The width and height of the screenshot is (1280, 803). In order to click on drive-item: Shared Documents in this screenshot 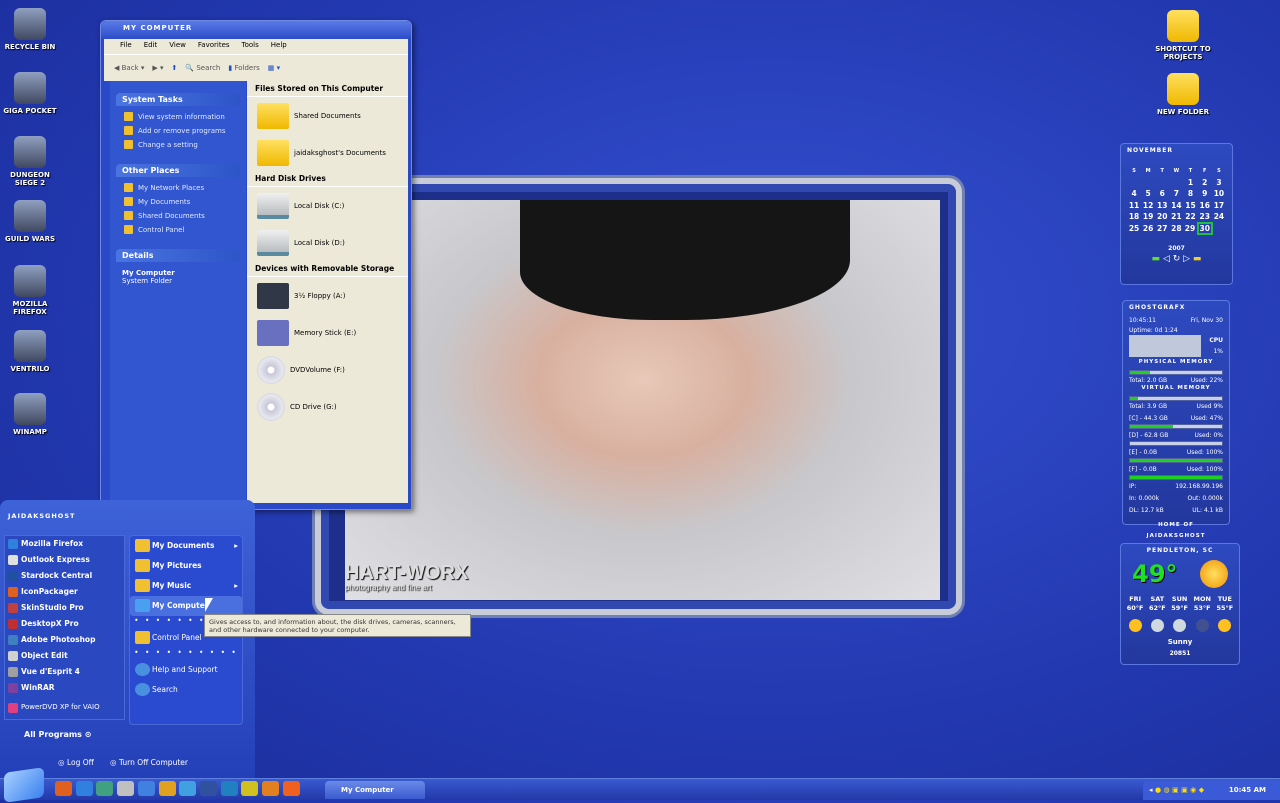, I will do `click(327, 115)`.